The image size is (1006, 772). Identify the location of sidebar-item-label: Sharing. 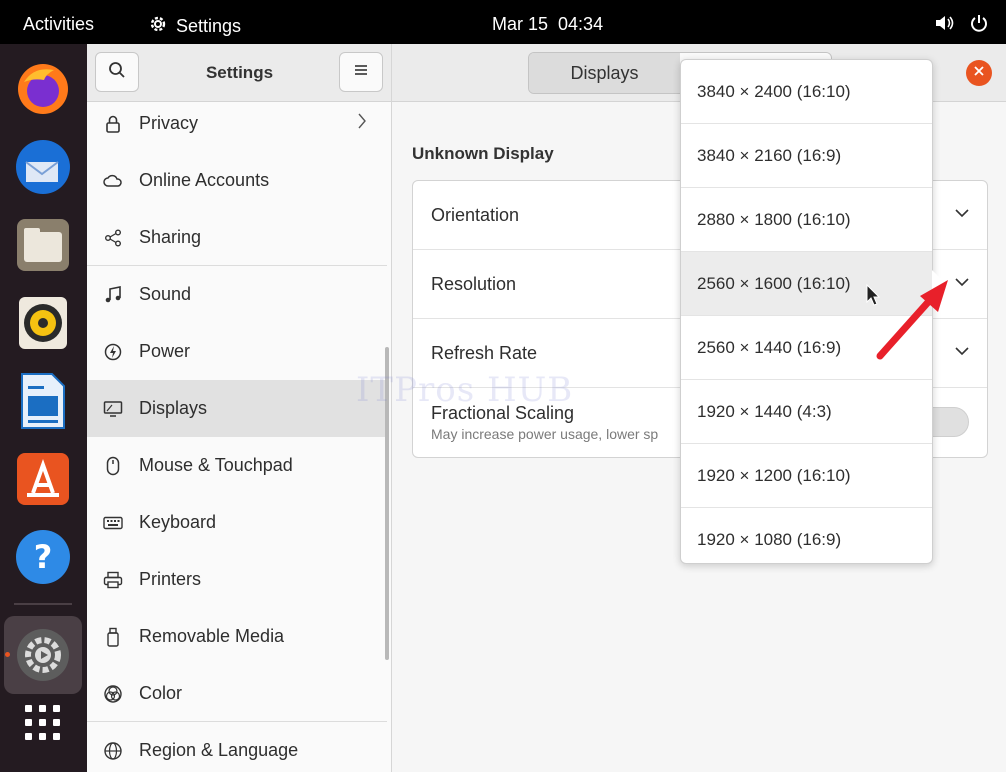
(170, 237).